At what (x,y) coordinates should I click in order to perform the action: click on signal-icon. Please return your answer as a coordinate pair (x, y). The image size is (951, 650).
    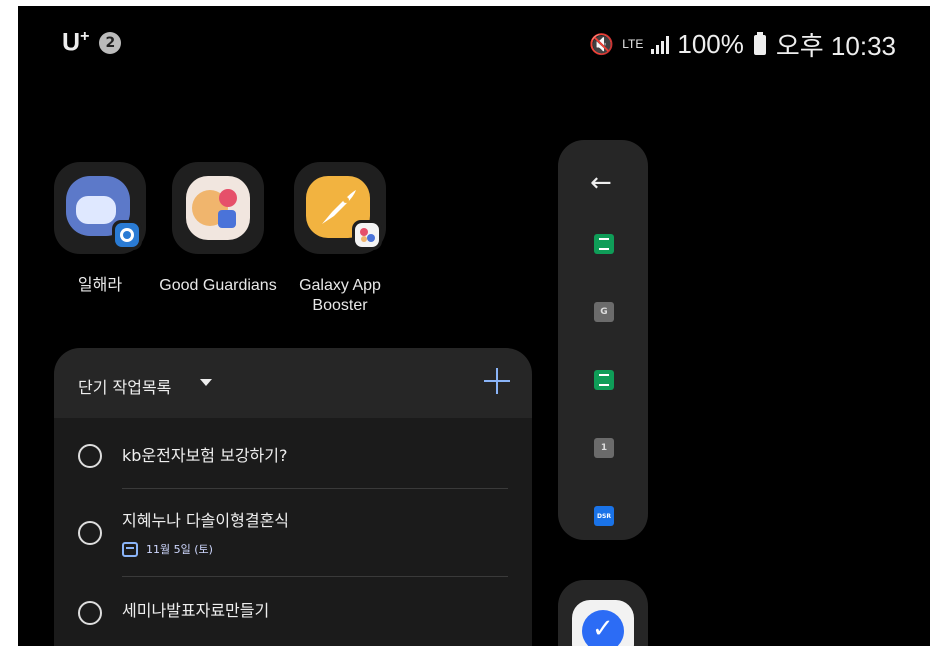
    Looking at the image, I should click on (660, 44).